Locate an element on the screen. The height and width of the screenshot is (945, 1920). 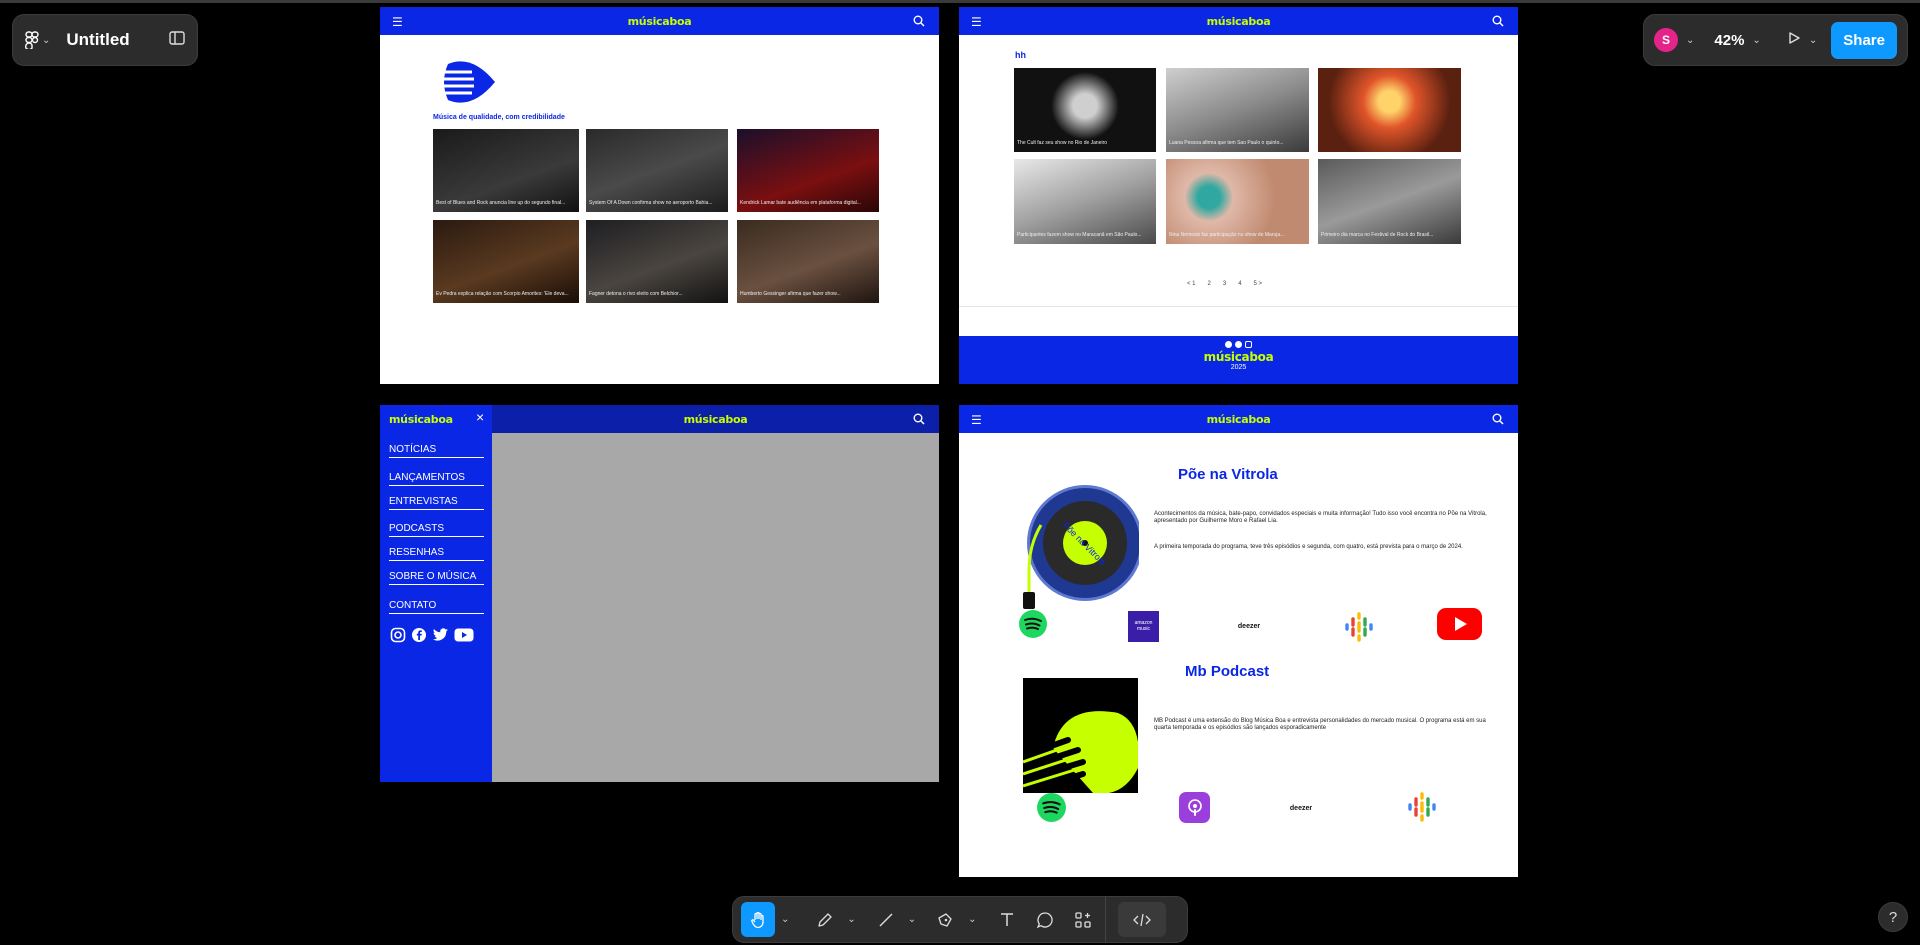
text-tool-icon is located at coordinates (1007, 919).